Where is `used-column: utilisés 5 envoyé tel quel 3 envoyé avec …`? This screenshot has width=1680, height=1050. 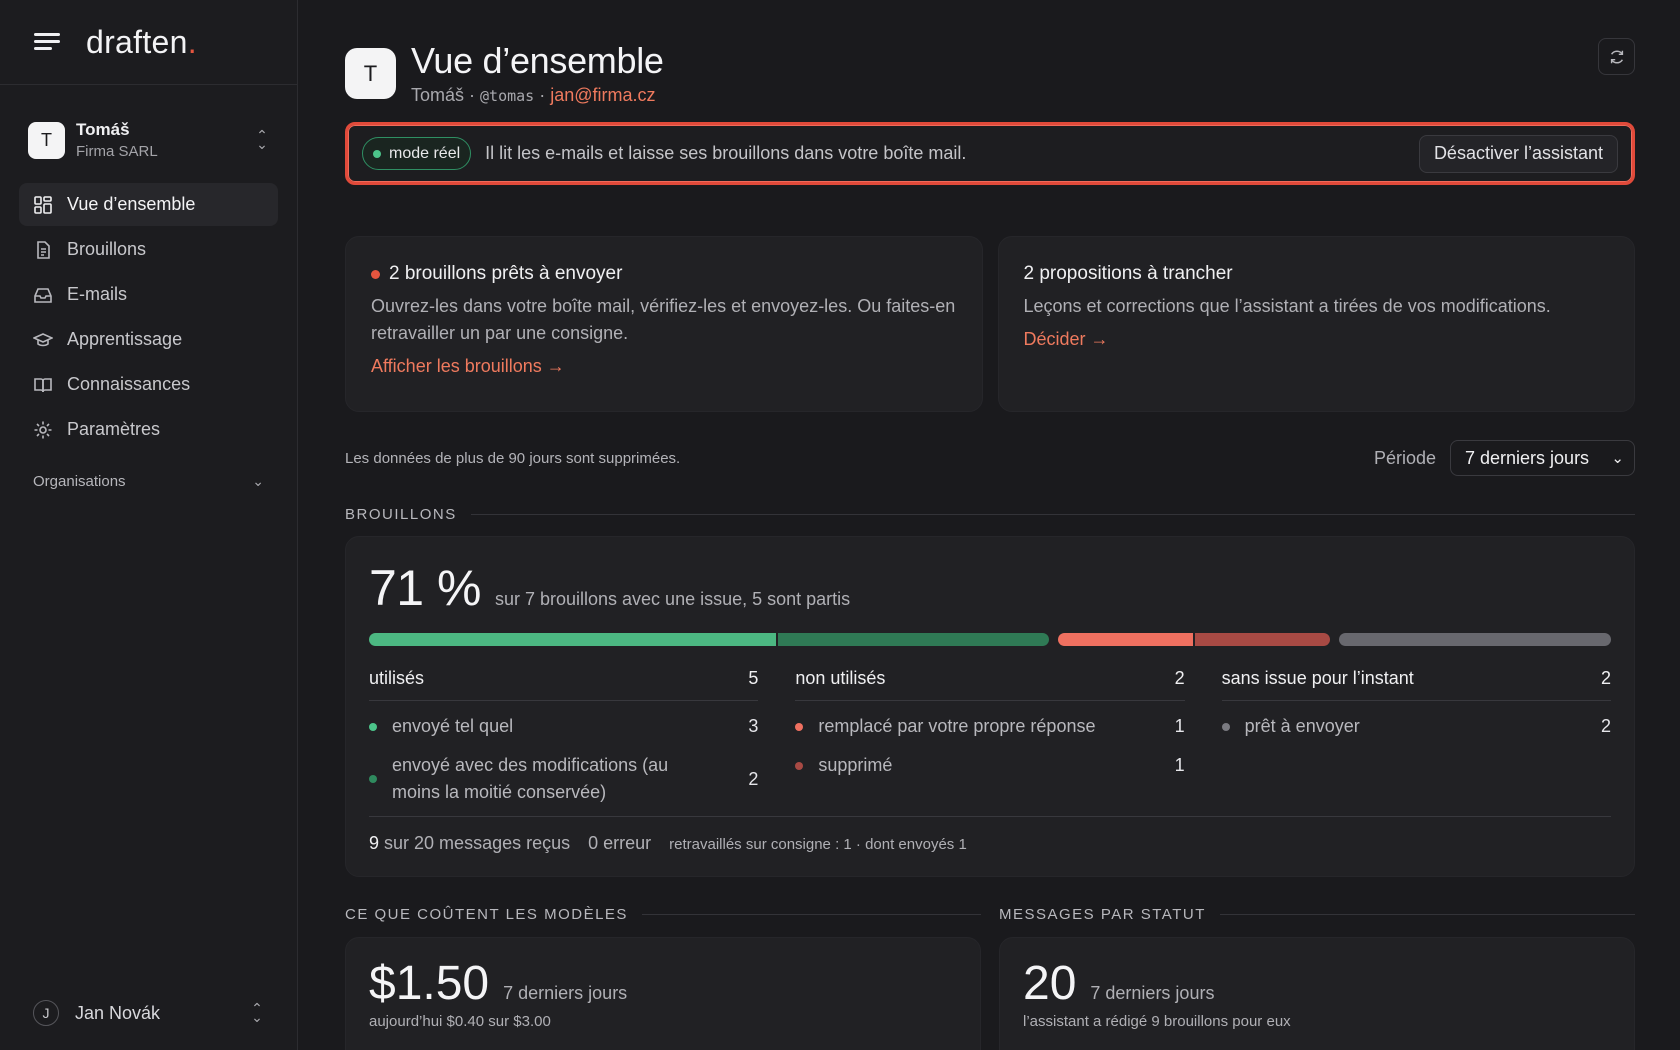 used-column: utilisés 5 envoyé tel quel 3 envoyé avec … is located at coordinates (564, 737).